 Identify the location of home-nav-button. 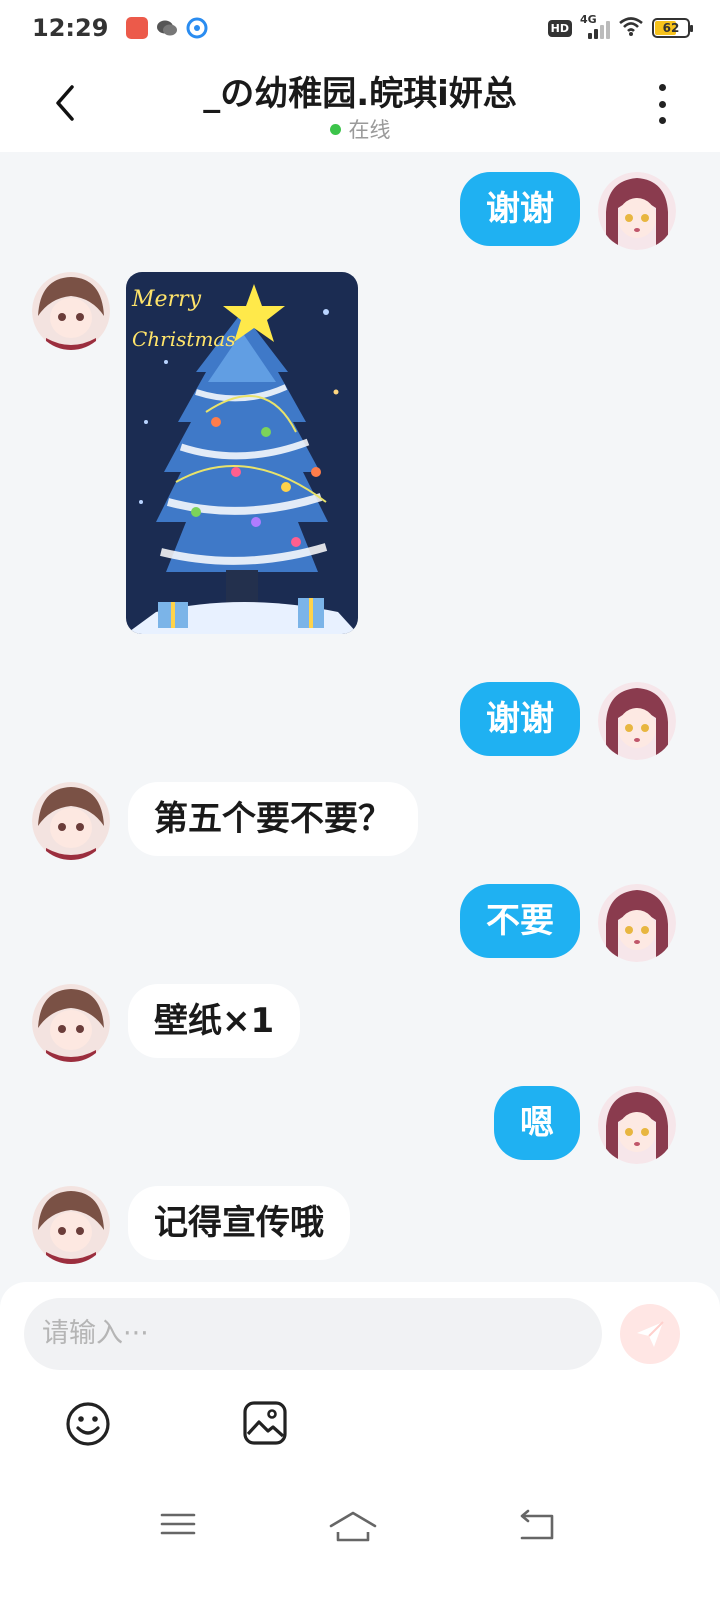
(358, 1528).